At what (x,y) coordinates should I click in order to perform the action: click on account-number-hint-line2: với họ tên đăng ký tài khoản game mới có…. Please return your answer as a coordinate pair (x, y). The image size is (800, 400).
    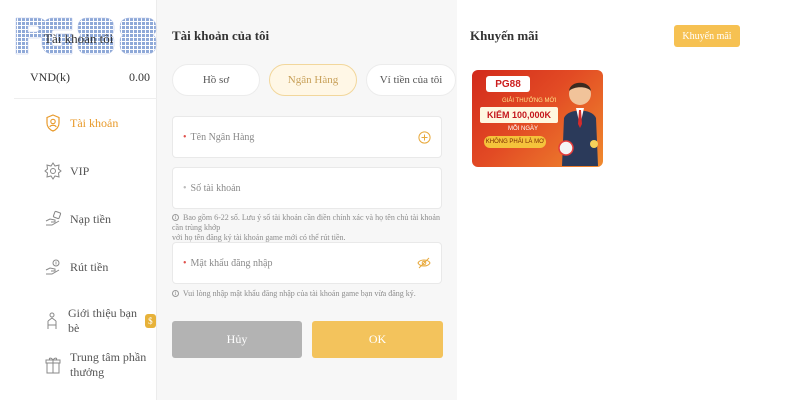
    Looking at the image, I should click on (259, 237).